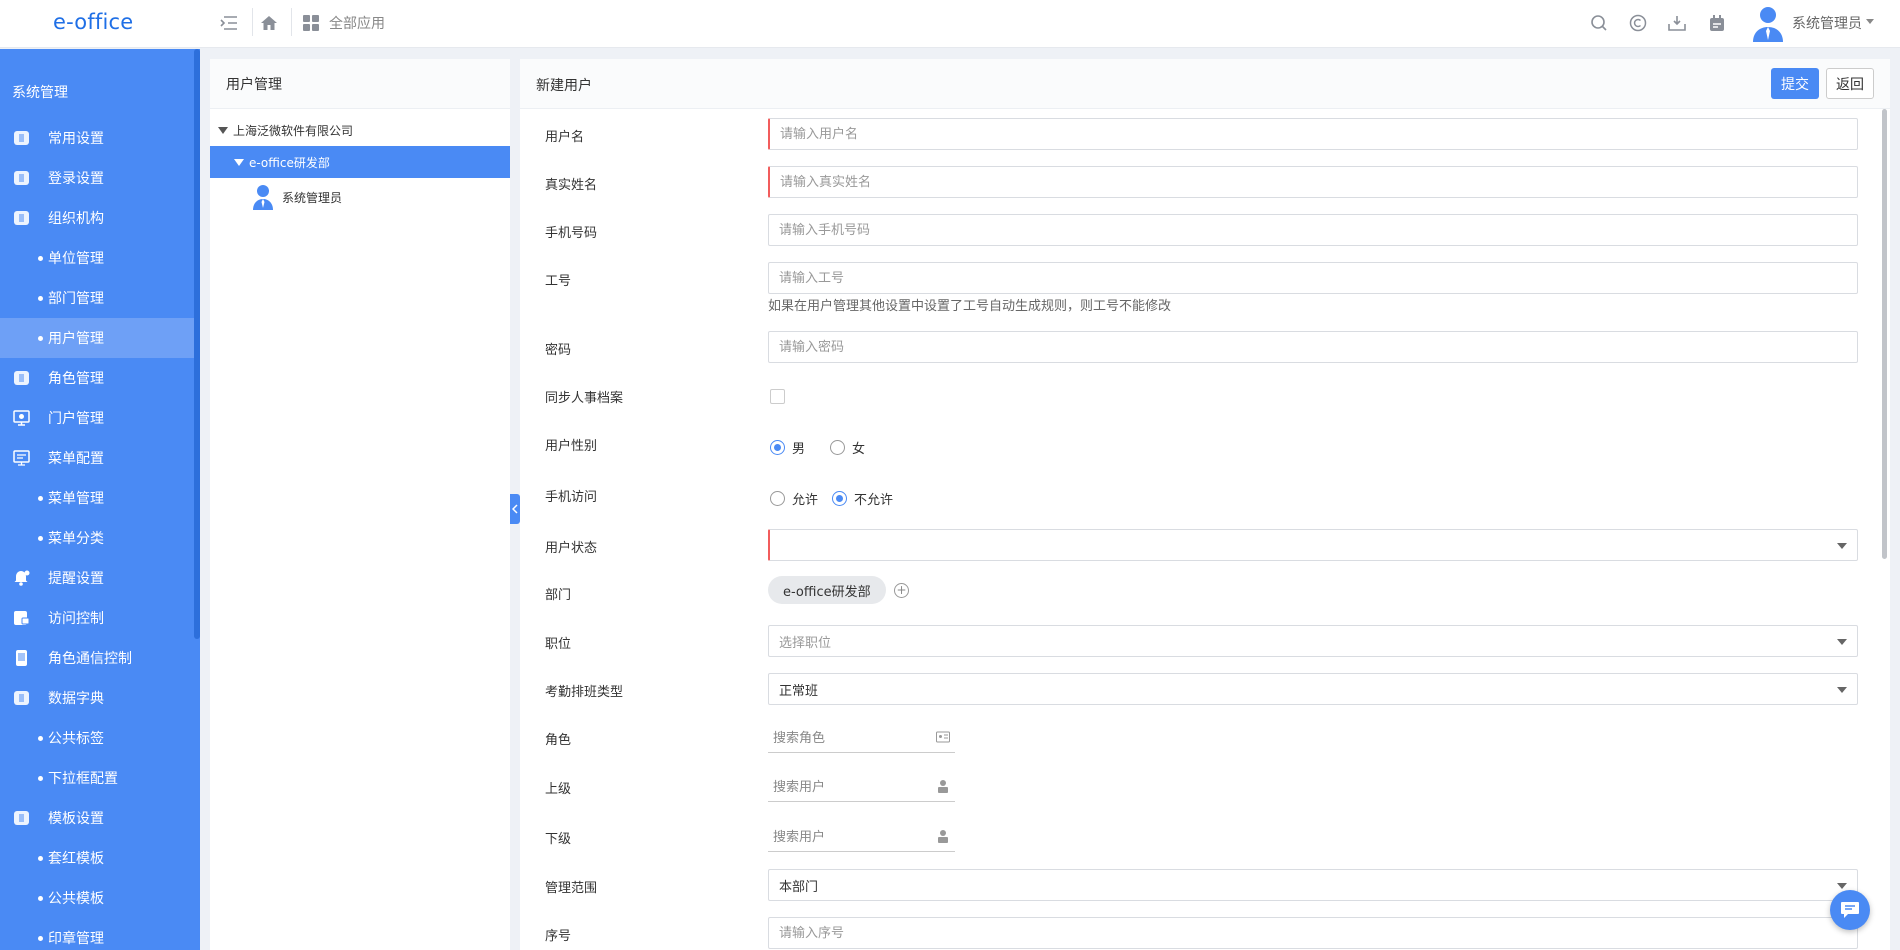  What do you see at coordinates (787, 447) in the screenshot?
I see `gender-male-radio: 男` at bounding box center [787, 447].